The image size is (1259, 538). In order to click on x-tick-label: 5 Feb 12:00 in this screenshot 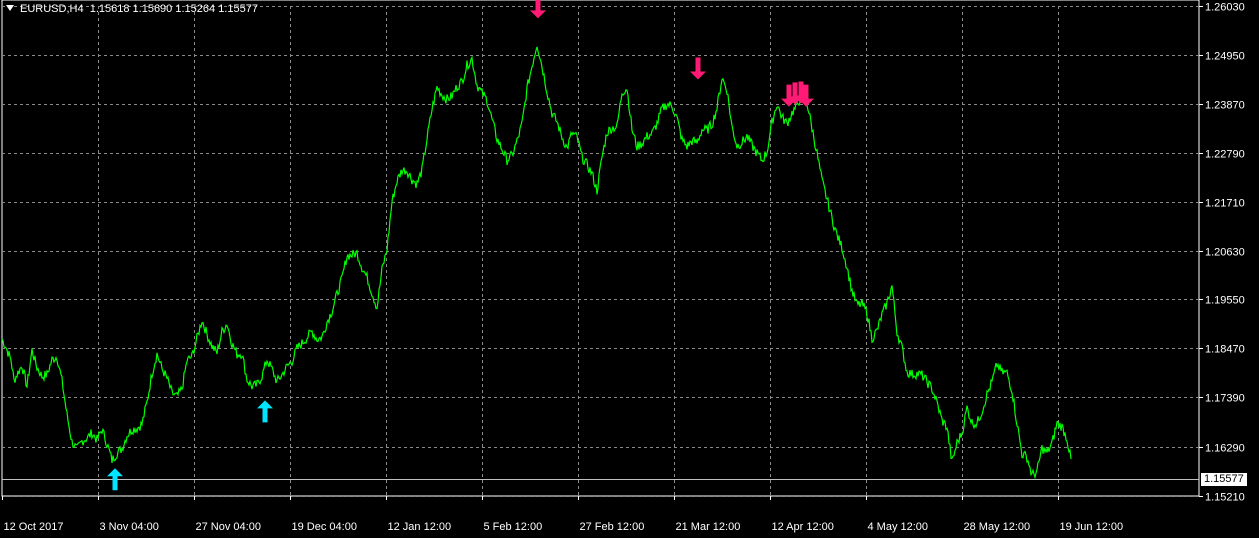, I will do `click(513, 527)`.